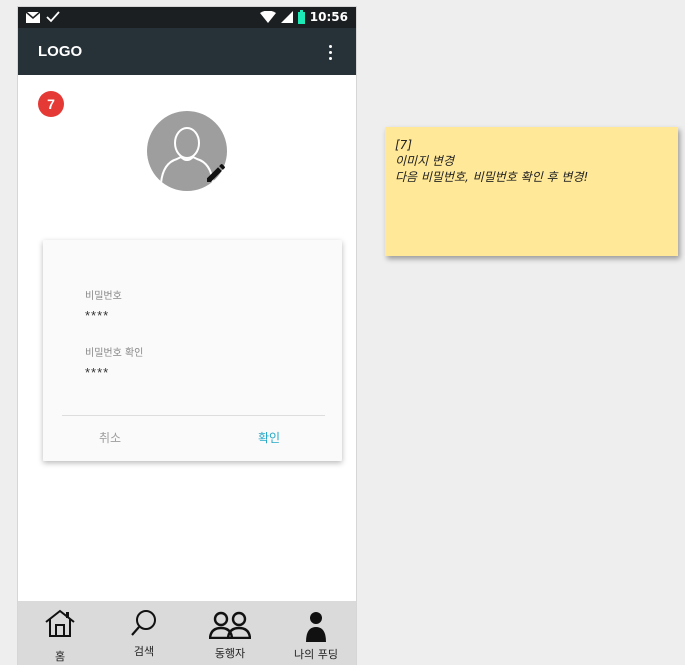 The width and height of the screenshot is (685, 665). I want to click on signal-icon, so click(286, 17).